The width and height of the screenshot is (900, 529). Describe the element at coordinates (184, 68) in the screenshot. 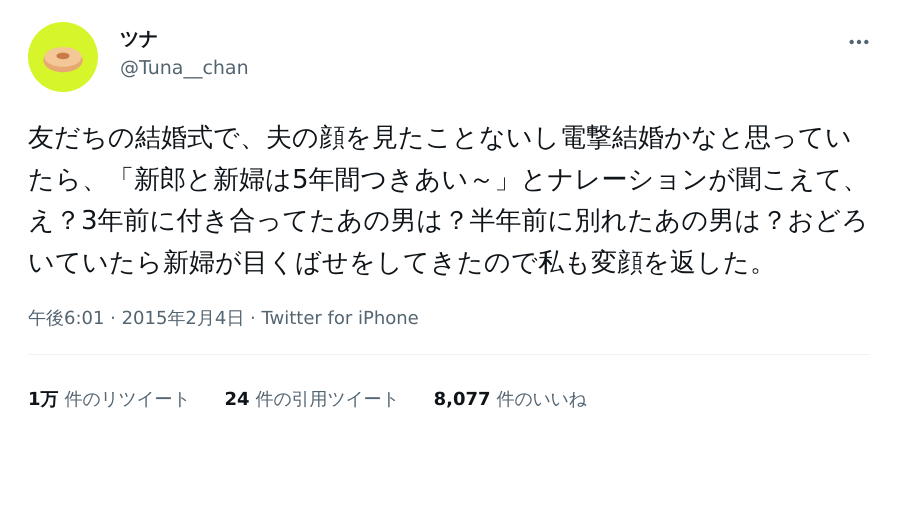

I see `author-handle: @Tuna__chan` at that location.